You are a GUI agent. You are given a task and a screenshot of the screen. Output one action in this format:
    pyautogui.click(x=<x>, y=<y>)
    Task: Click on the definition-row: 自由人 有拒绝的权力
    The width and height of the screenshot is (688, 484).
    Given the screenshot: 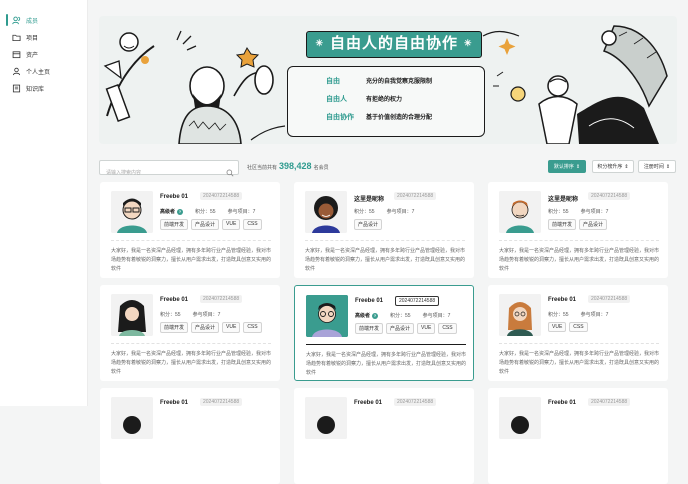 What is the action you would take?
    pyautogui.click(x=364, y=99)
    